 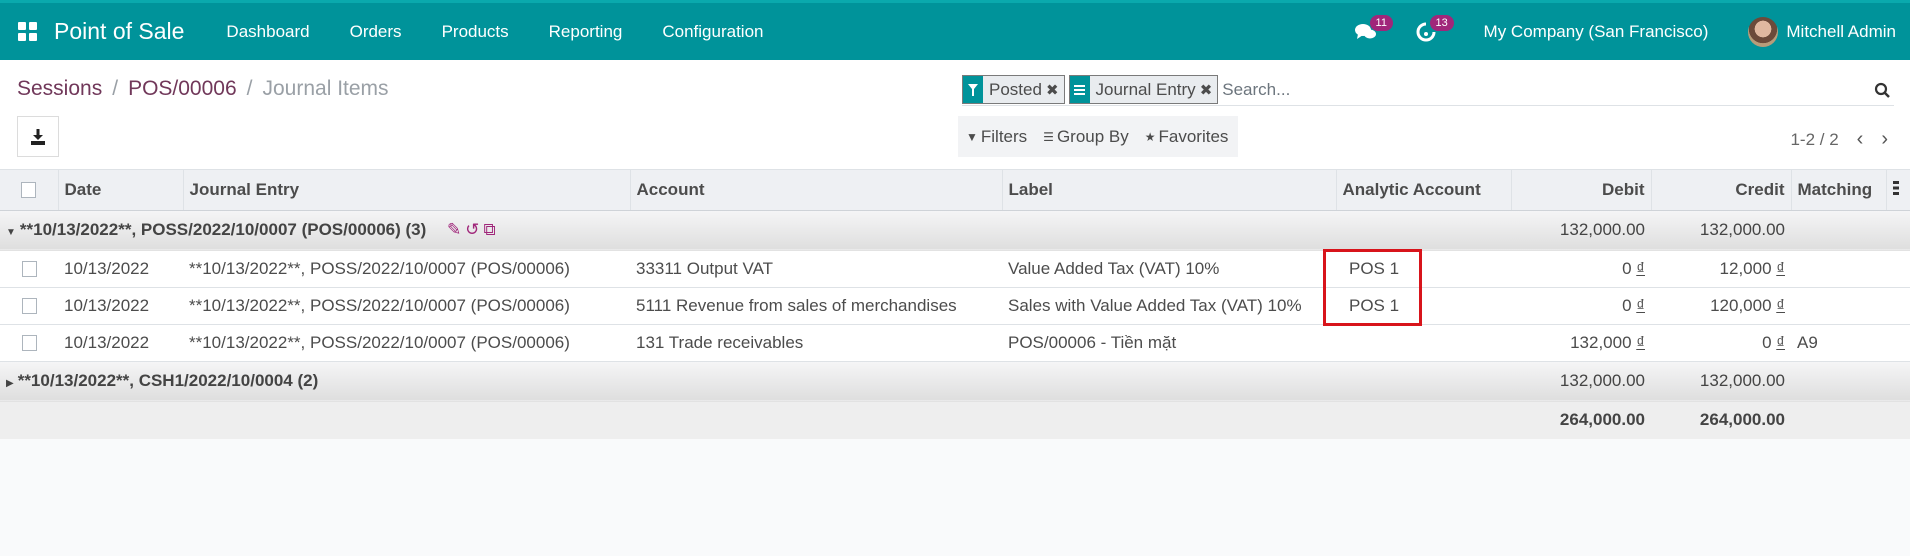 What do you see at coordinates (1092, 136) in the screenshot?
I see `group-by-label: Group By` at bounding box center [1092, 136].